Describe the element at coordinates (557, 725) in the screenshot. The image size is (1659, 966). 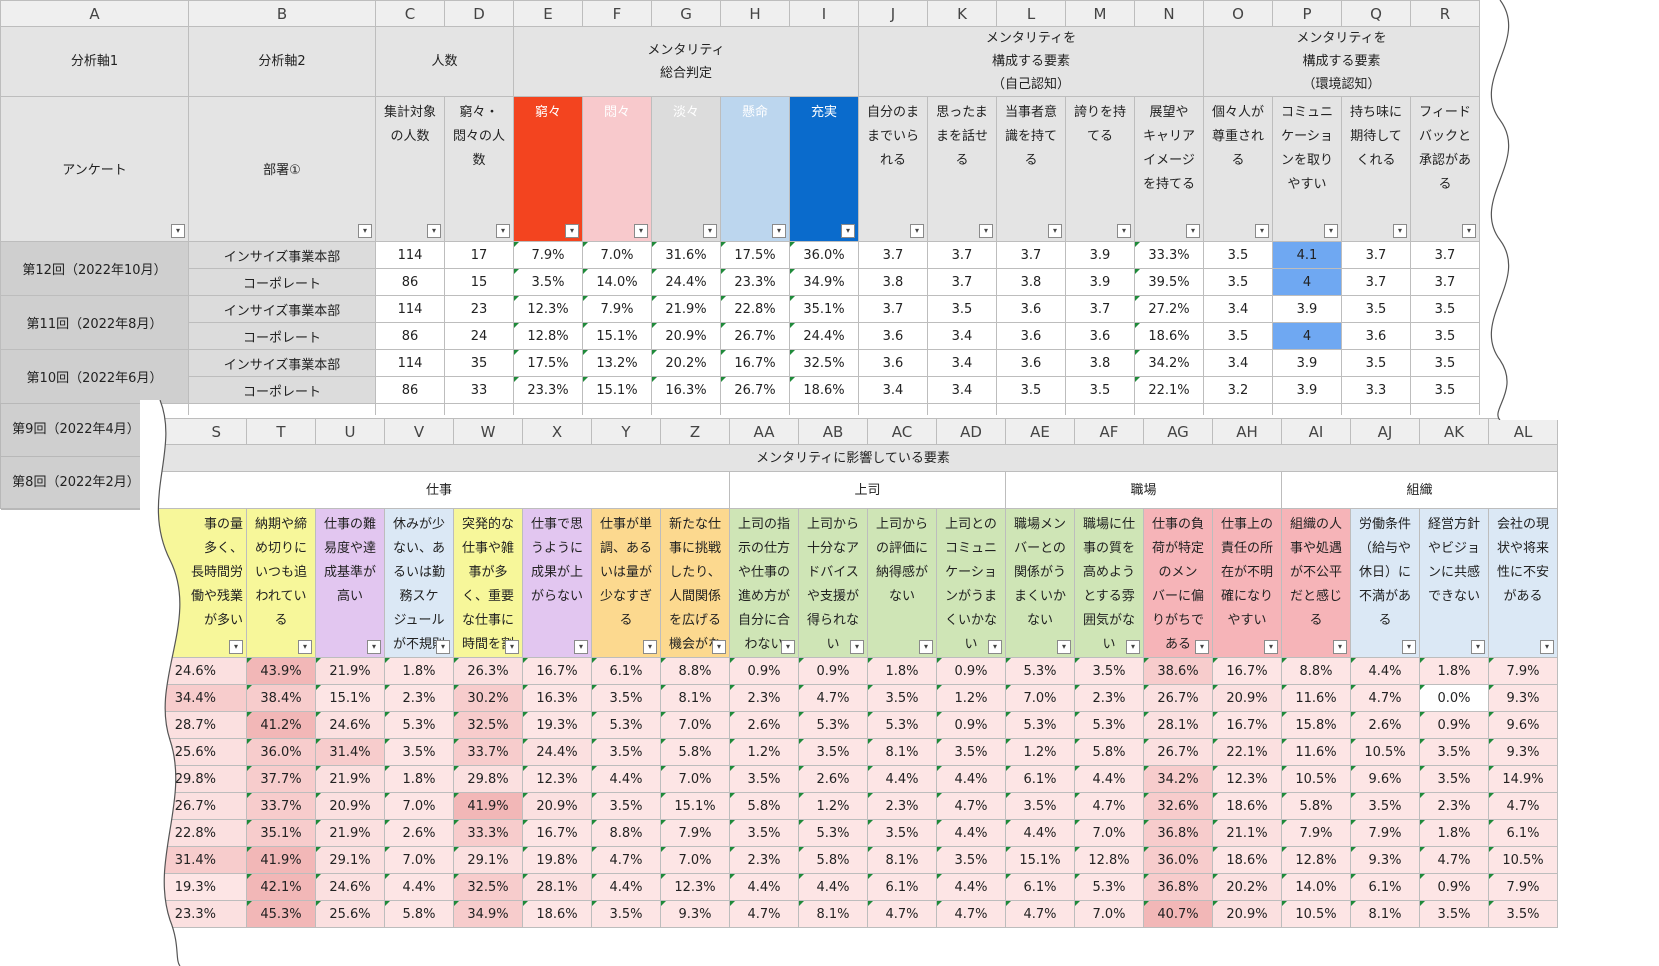
I see `data-cell: 19.3%` at that location.